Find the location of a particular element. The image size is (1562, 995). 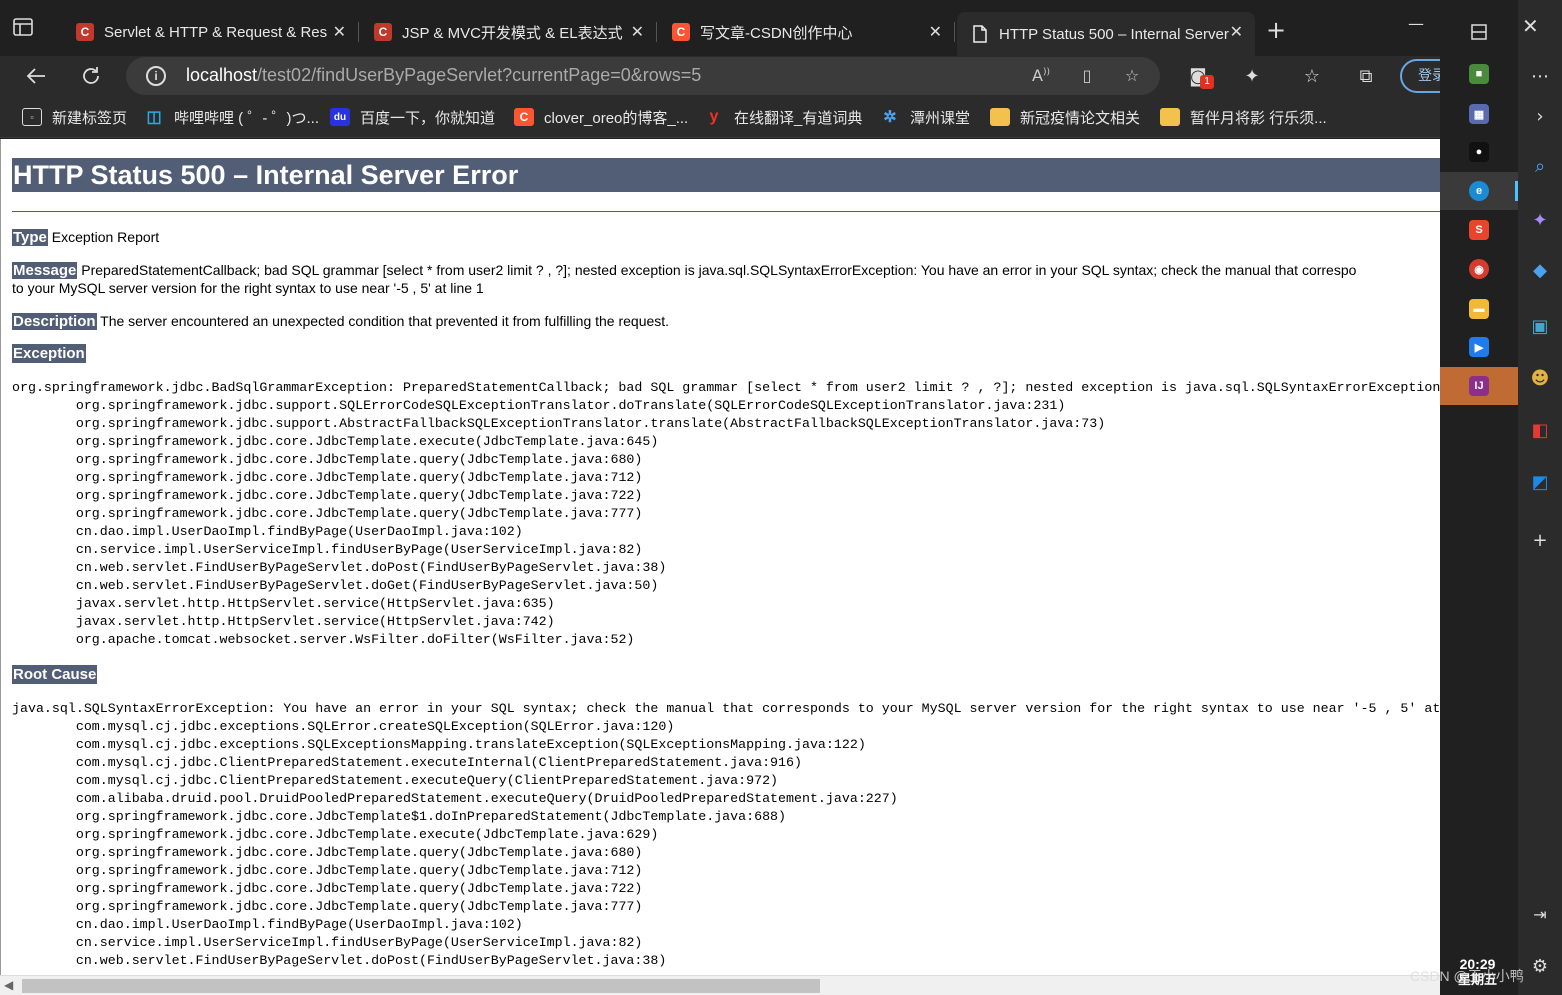

add-favorite-icon: ☆ is located at coordinates (1132, 77).